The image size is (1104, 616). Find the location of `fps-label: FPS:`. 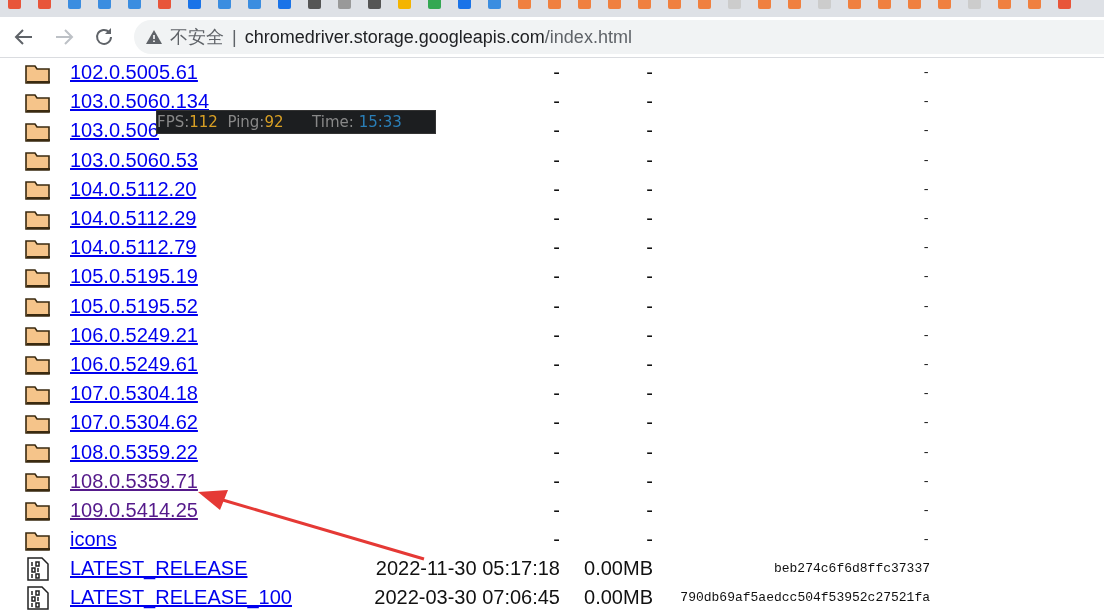

fps-label: FPS: is located at coordinates (173, 122).